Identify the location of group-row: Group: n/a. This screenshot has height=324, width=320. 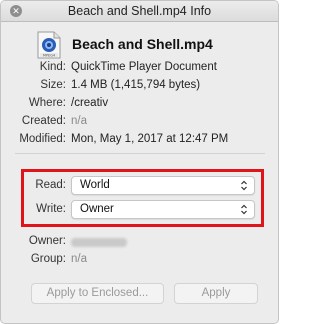
(139, 261).